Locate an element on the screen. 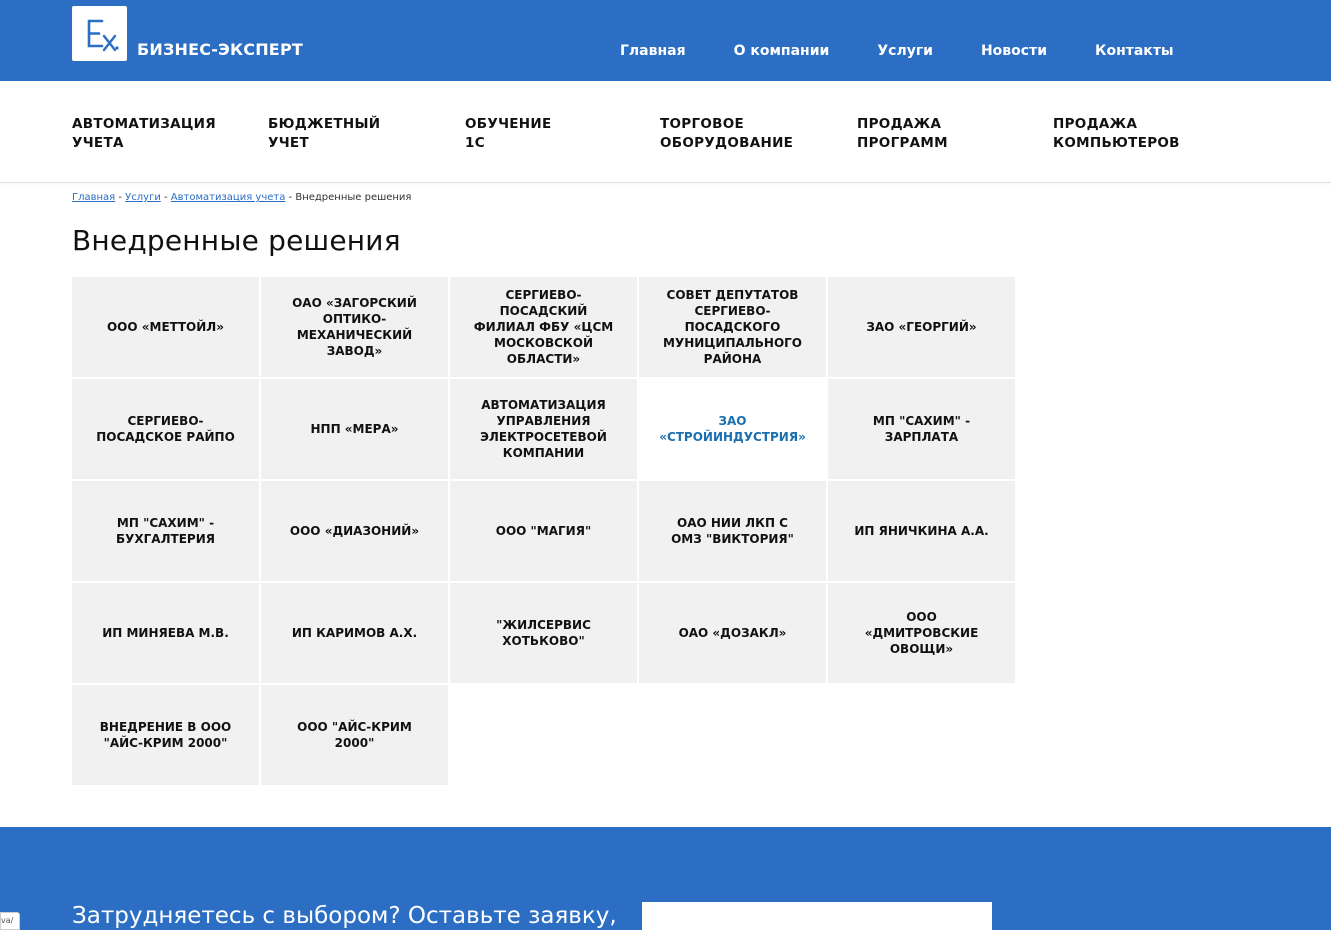  logo is located at coordinates (99, 33).